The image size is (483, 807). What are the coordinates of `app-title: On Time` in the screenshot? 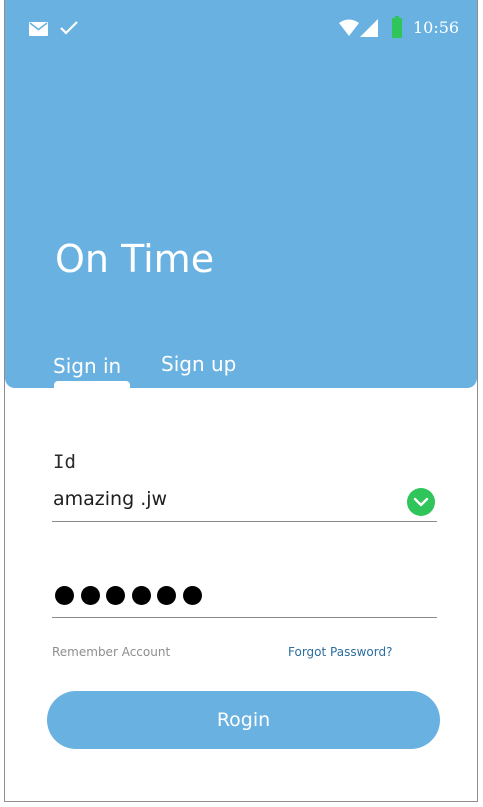 It's located at (135, 259).